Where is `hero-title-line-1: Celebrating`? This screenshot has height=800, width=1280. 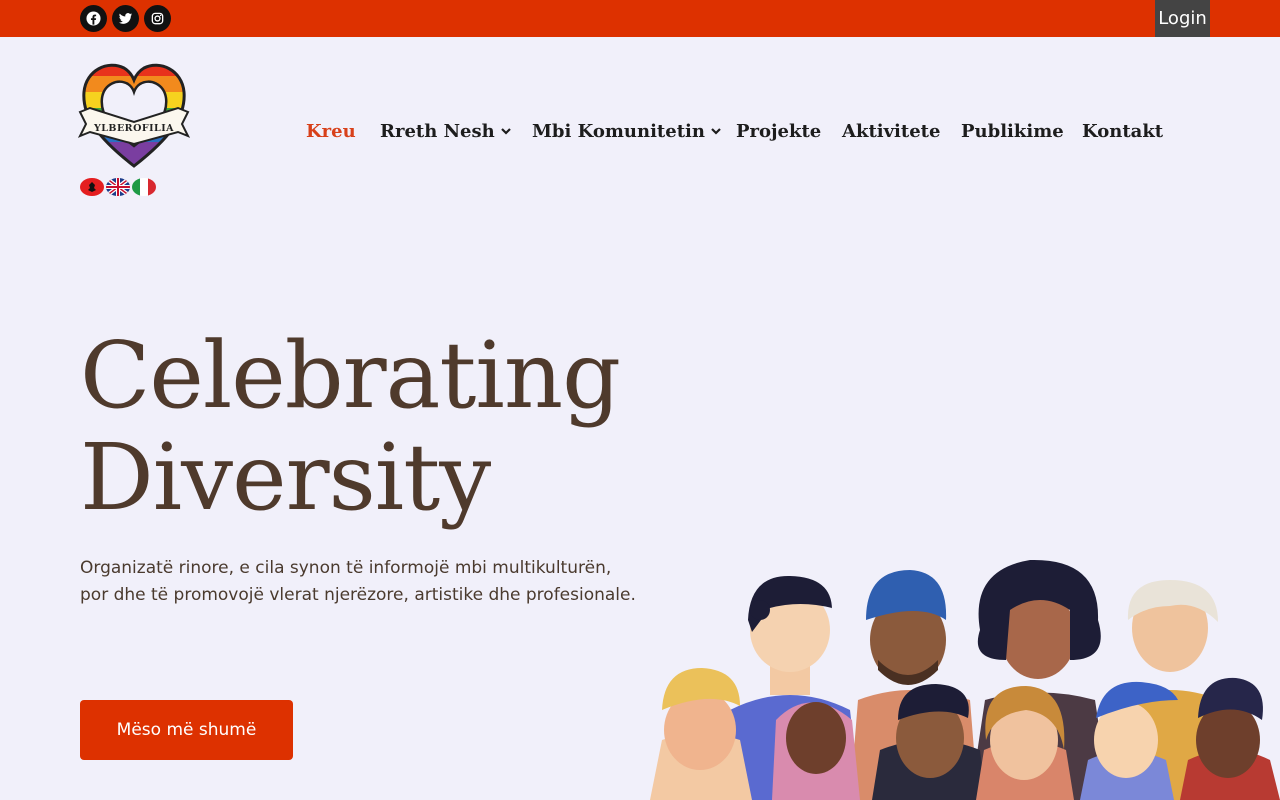
hero-title-line-1: Celebrating is located at coordinates (350, 375).